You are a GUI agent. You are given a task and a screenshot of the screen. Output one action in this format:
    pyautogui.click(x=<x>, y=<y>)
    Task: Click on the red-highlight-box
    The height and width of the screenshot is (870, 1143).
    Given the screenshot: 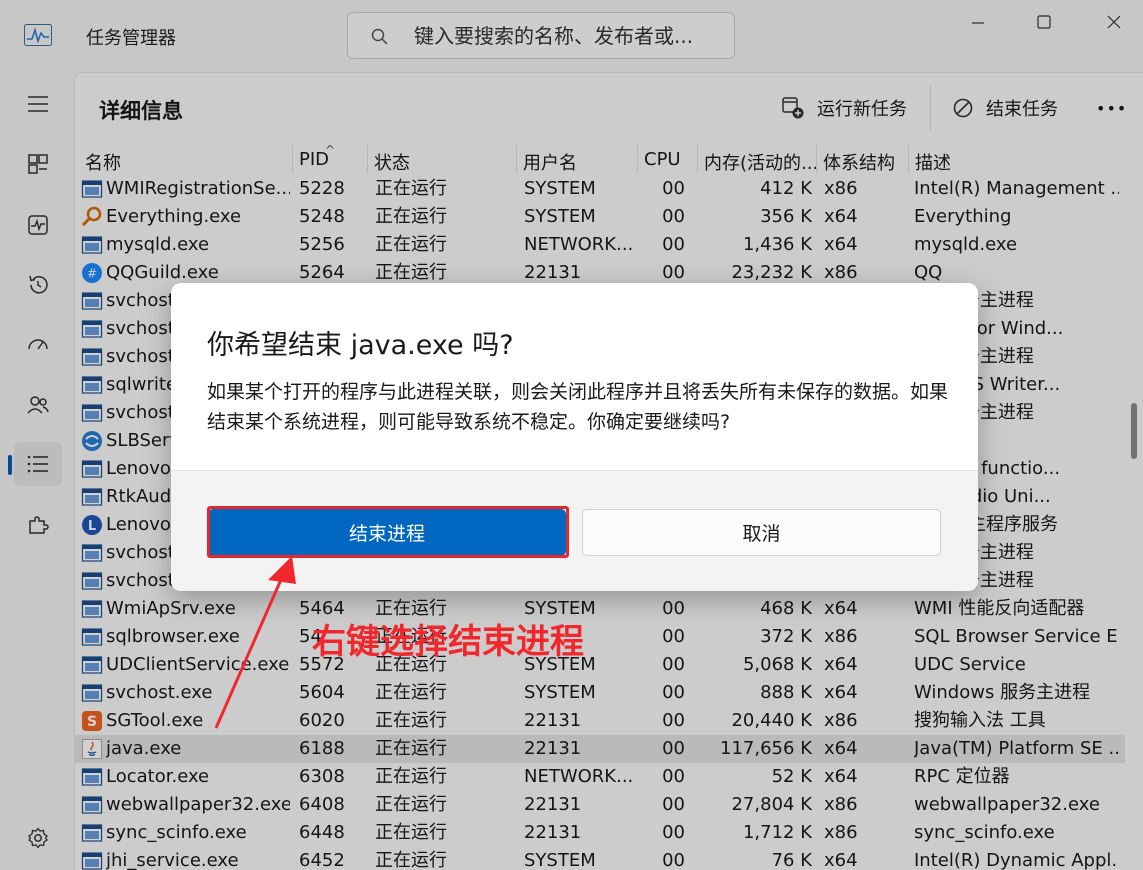 What is the action you would take?
    pyautogui.click(x=388, y=532)
    